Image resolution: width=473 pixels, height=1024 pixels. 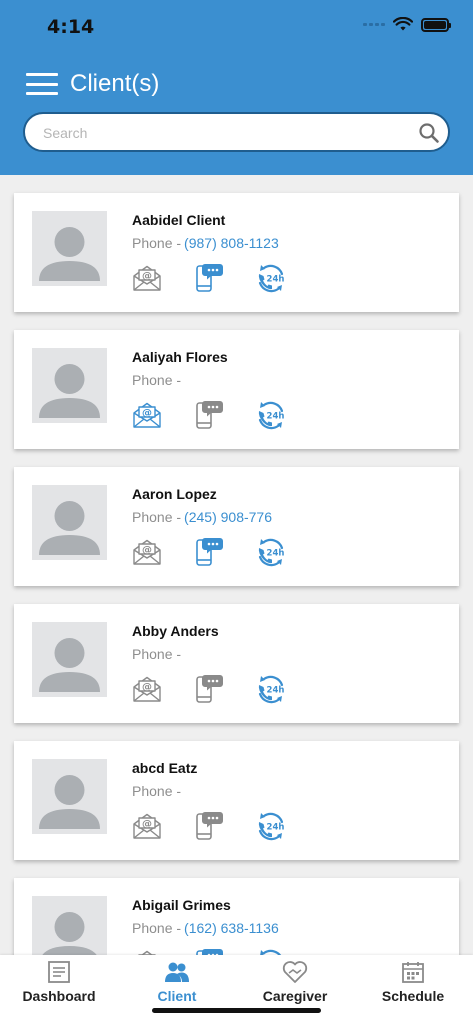 What do you see at coordinates (413, 972) in the screenshot?
I see `schedule-icon` at bounding box center [413, 972].